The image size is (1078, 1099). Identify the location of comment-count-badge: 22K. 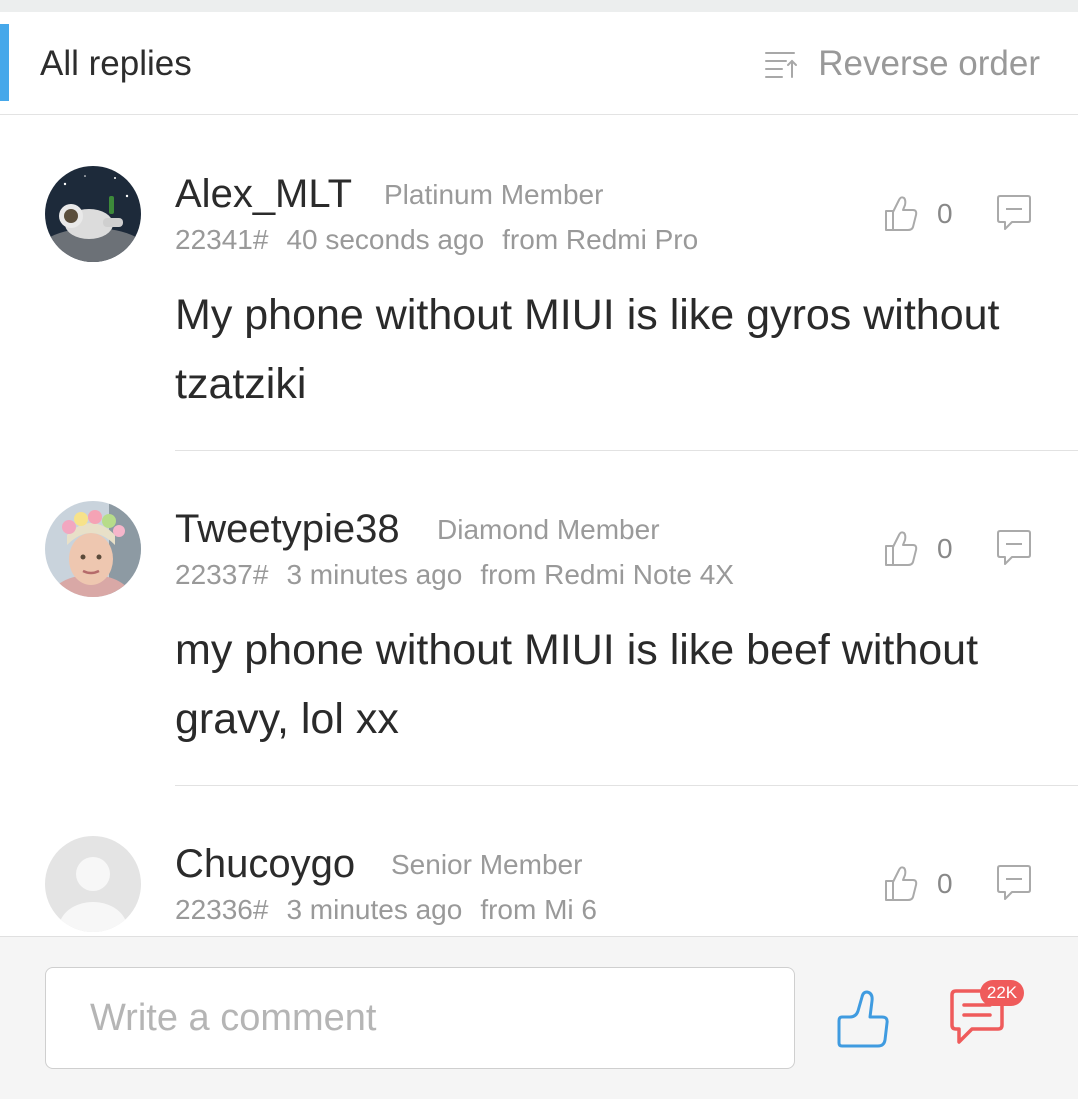
(1002, 993).